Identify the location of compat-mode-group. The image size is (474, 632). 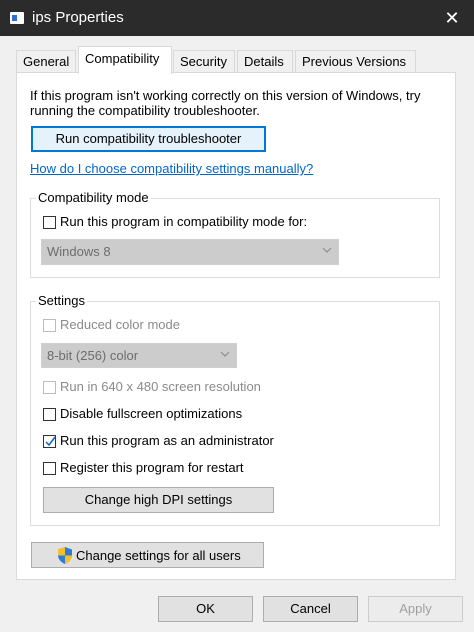
(235, 238).